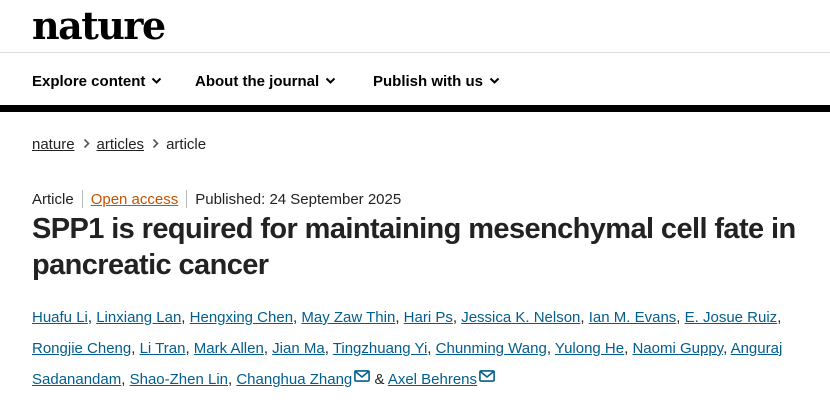 Image resolution: width=830 pixels, height=409 pixels. What do you see at coordinates (89, 81) in the screenshot?
I see `nav-explore-content-label: Explore content` at bounding box center [89, 81].